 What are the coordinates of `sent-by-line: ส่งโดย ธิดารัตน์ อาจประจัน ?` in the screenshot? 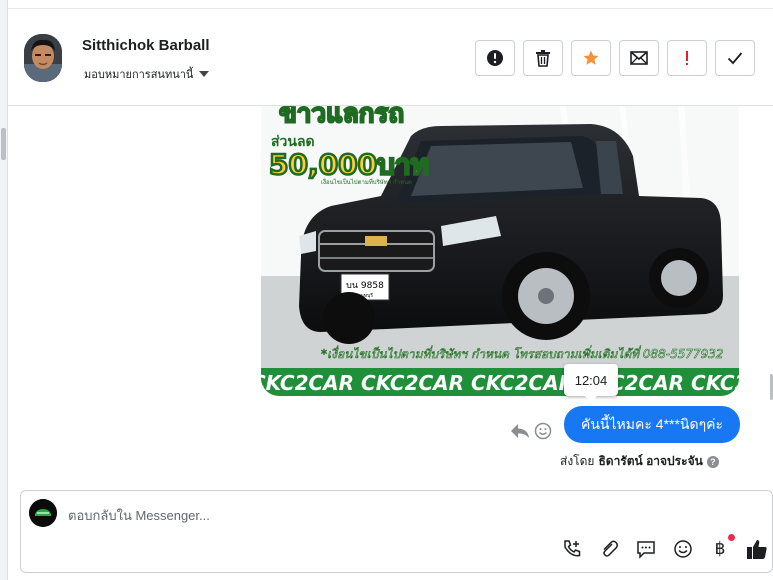 It's located at (639, 461).